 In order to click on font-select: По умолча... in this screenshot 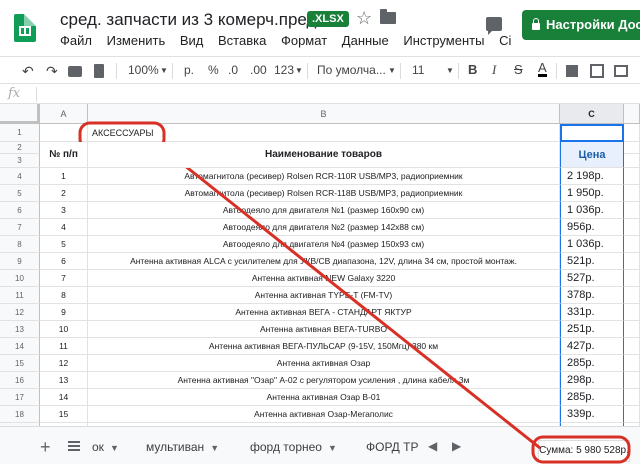, I will do `click(351, 70)`.